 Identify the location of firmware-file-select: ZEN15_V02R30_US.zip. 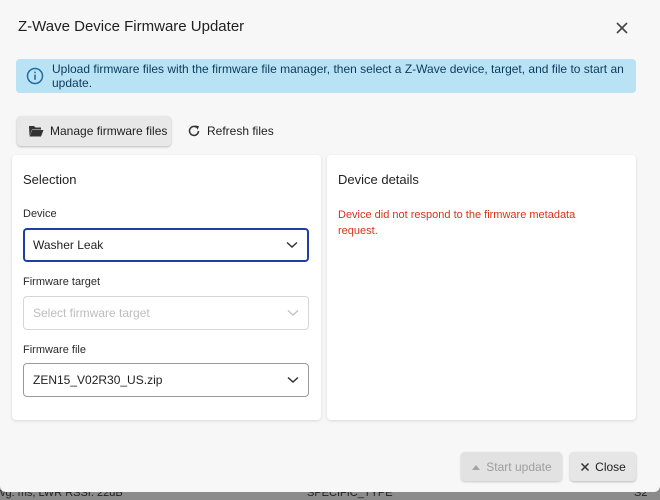
(166, 380).